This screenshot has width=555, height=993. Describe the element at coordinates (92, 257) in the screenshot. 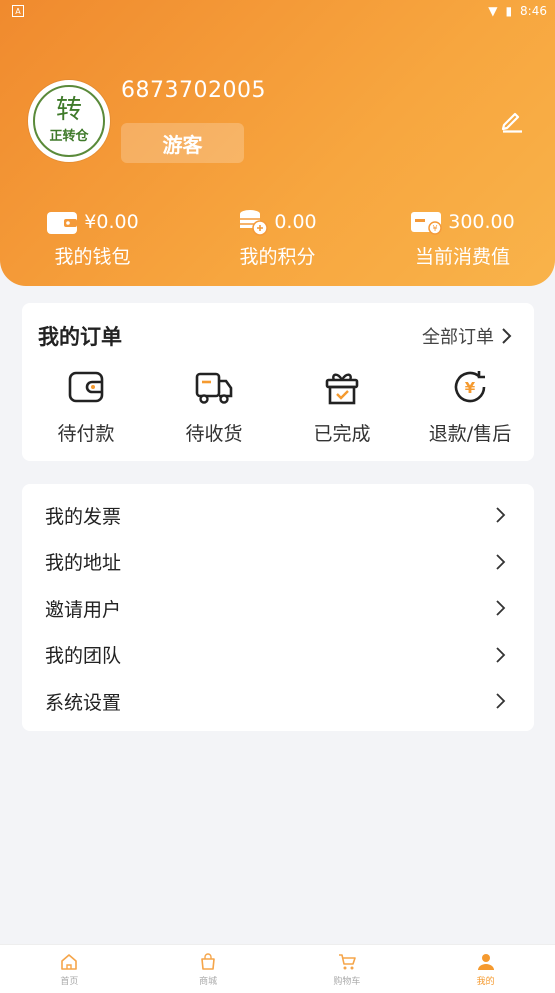

I see `wallet-label: 我的钱包` at that location.